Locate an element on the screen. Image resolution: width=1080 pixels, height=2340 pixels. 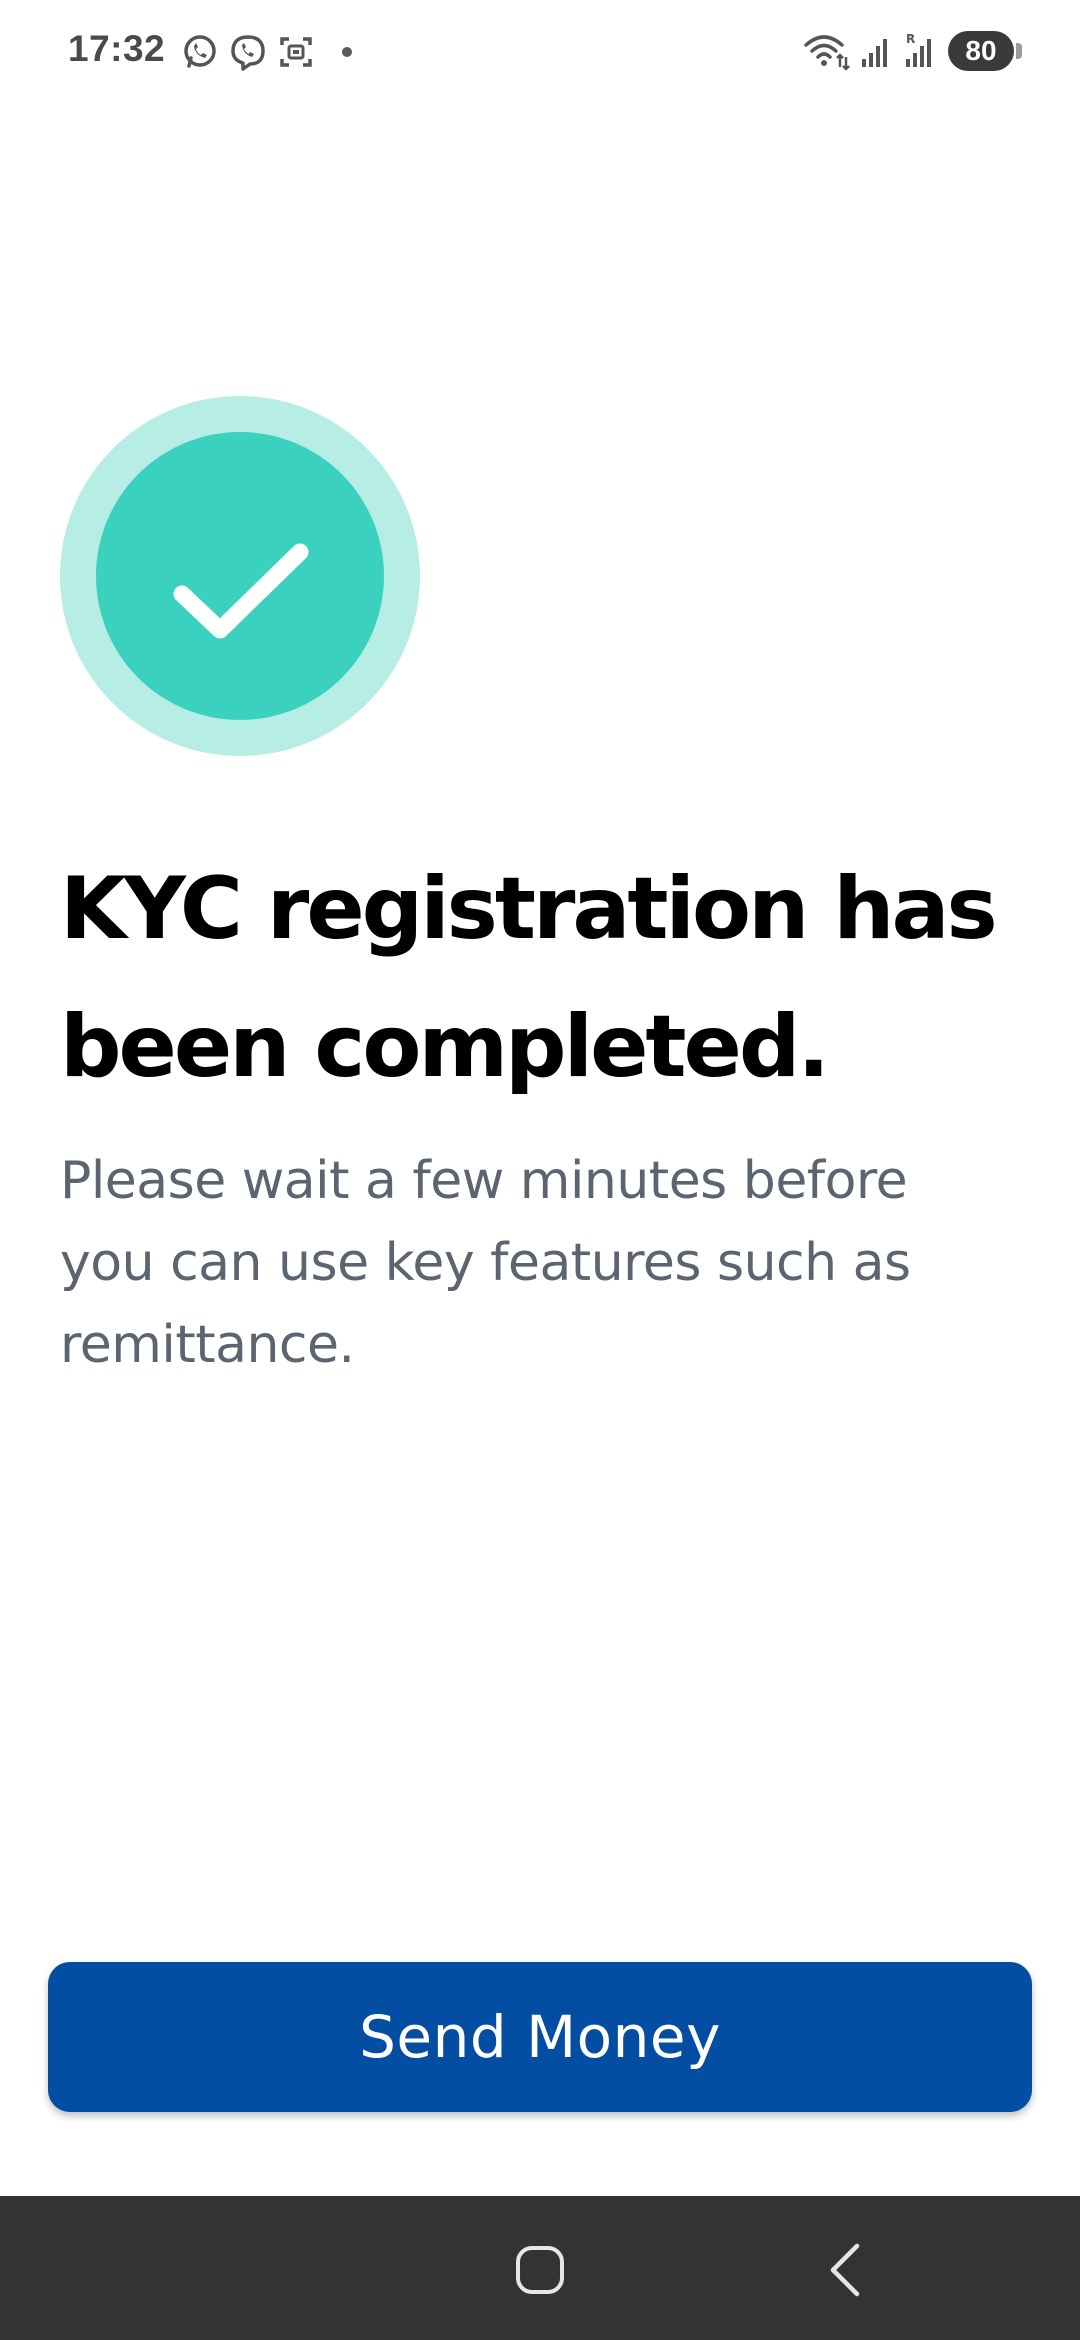
send-money-button: Send Money is located at coordinates (540, 2037).